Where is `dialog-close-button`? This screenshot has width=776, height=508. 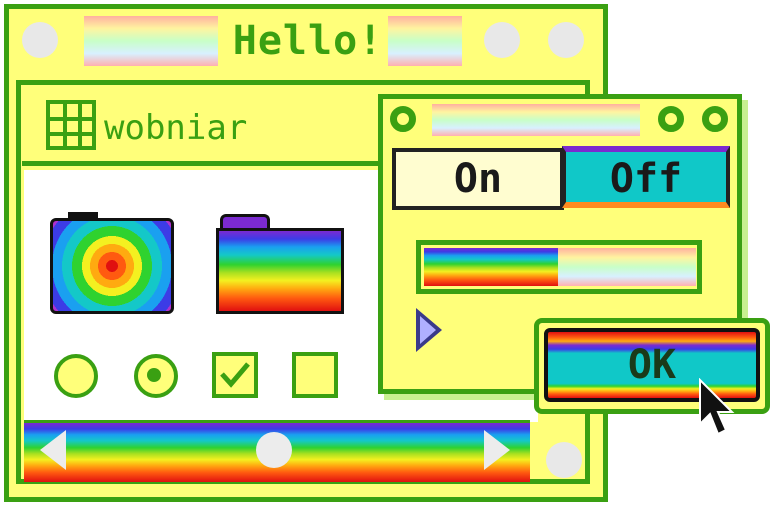 dialog-close-button is located at coordinates (403, 119).